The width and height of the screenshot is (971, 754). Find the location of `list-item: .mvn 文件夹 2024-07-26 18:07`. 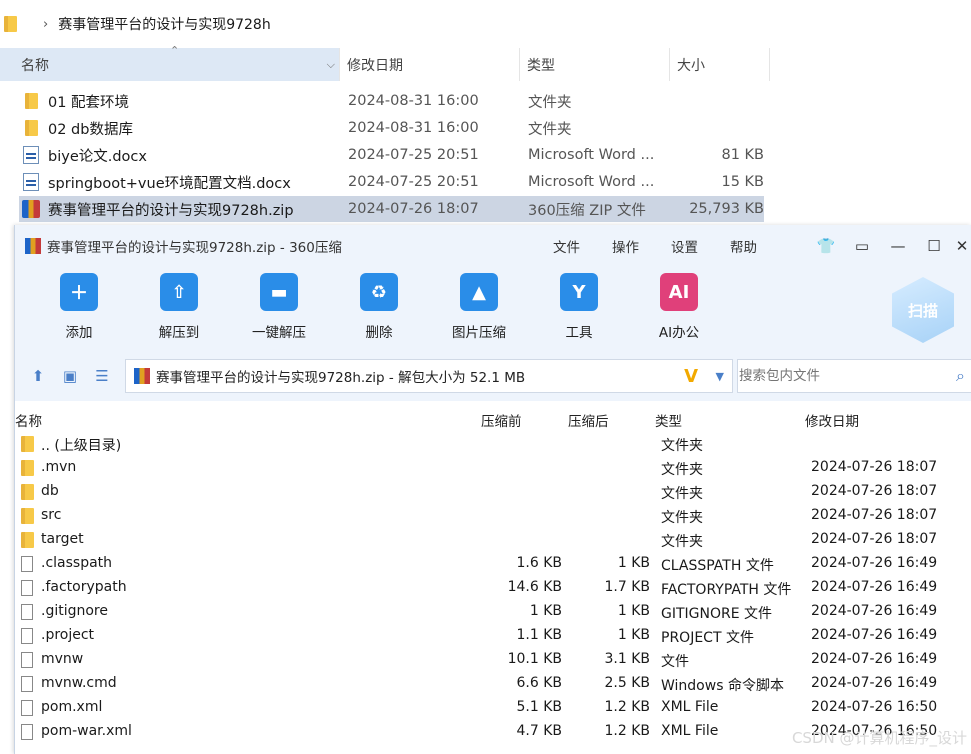

list-item: .mvn 文件夹 2024-07-26 18:07 is located at coordinates (493, 468).